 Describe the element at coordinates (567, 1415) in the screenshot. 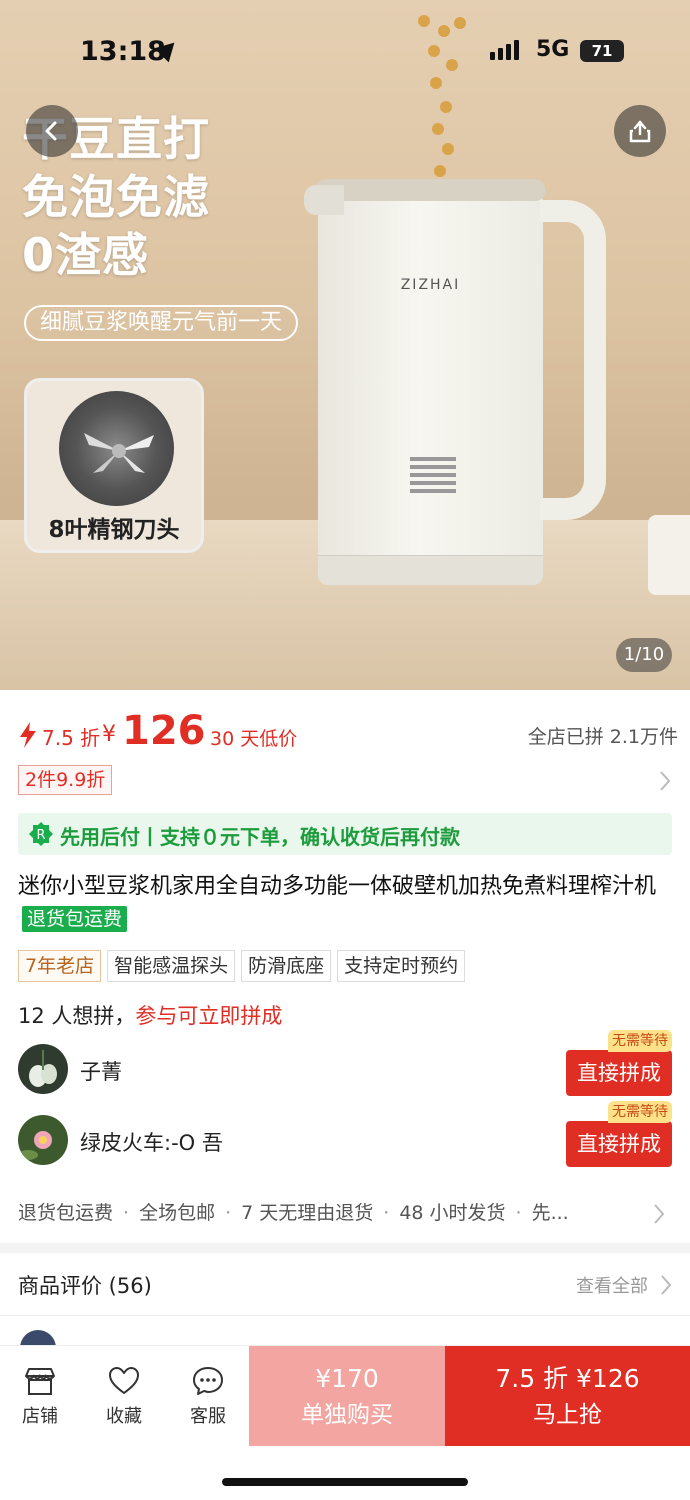

I see `group-buy-label: 马上抢` at that location.